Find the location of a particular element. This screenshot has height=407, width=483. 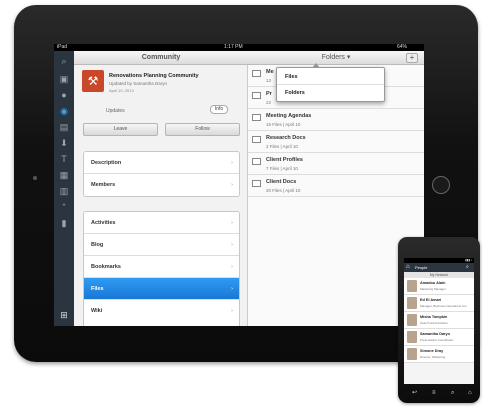

phone-title: People is located at coordinates (421, 267).